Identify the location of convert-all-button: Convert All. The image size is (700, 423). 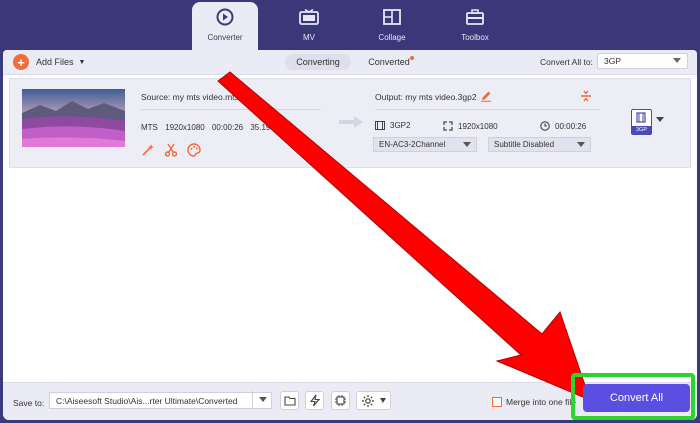
(636, 398).